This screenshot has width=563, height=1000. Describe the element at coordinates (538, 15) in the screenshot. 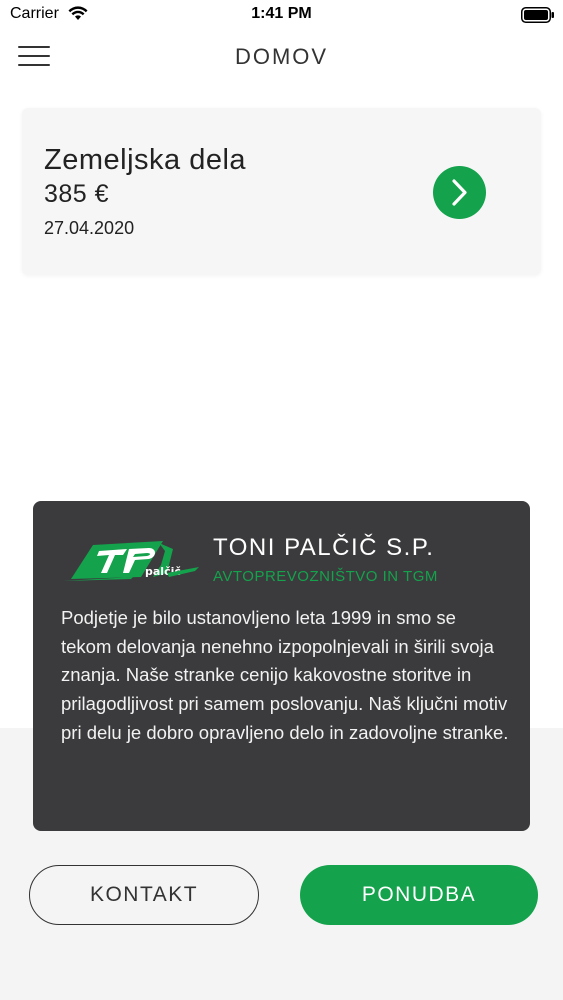

I see `battery-icon` at that location.